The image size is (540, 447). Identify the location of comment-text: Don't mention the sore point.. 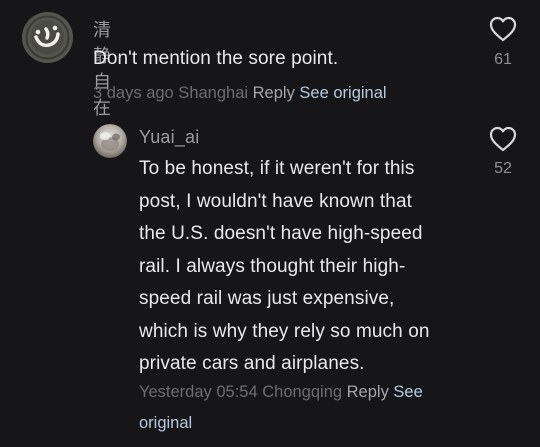
(216, 58).